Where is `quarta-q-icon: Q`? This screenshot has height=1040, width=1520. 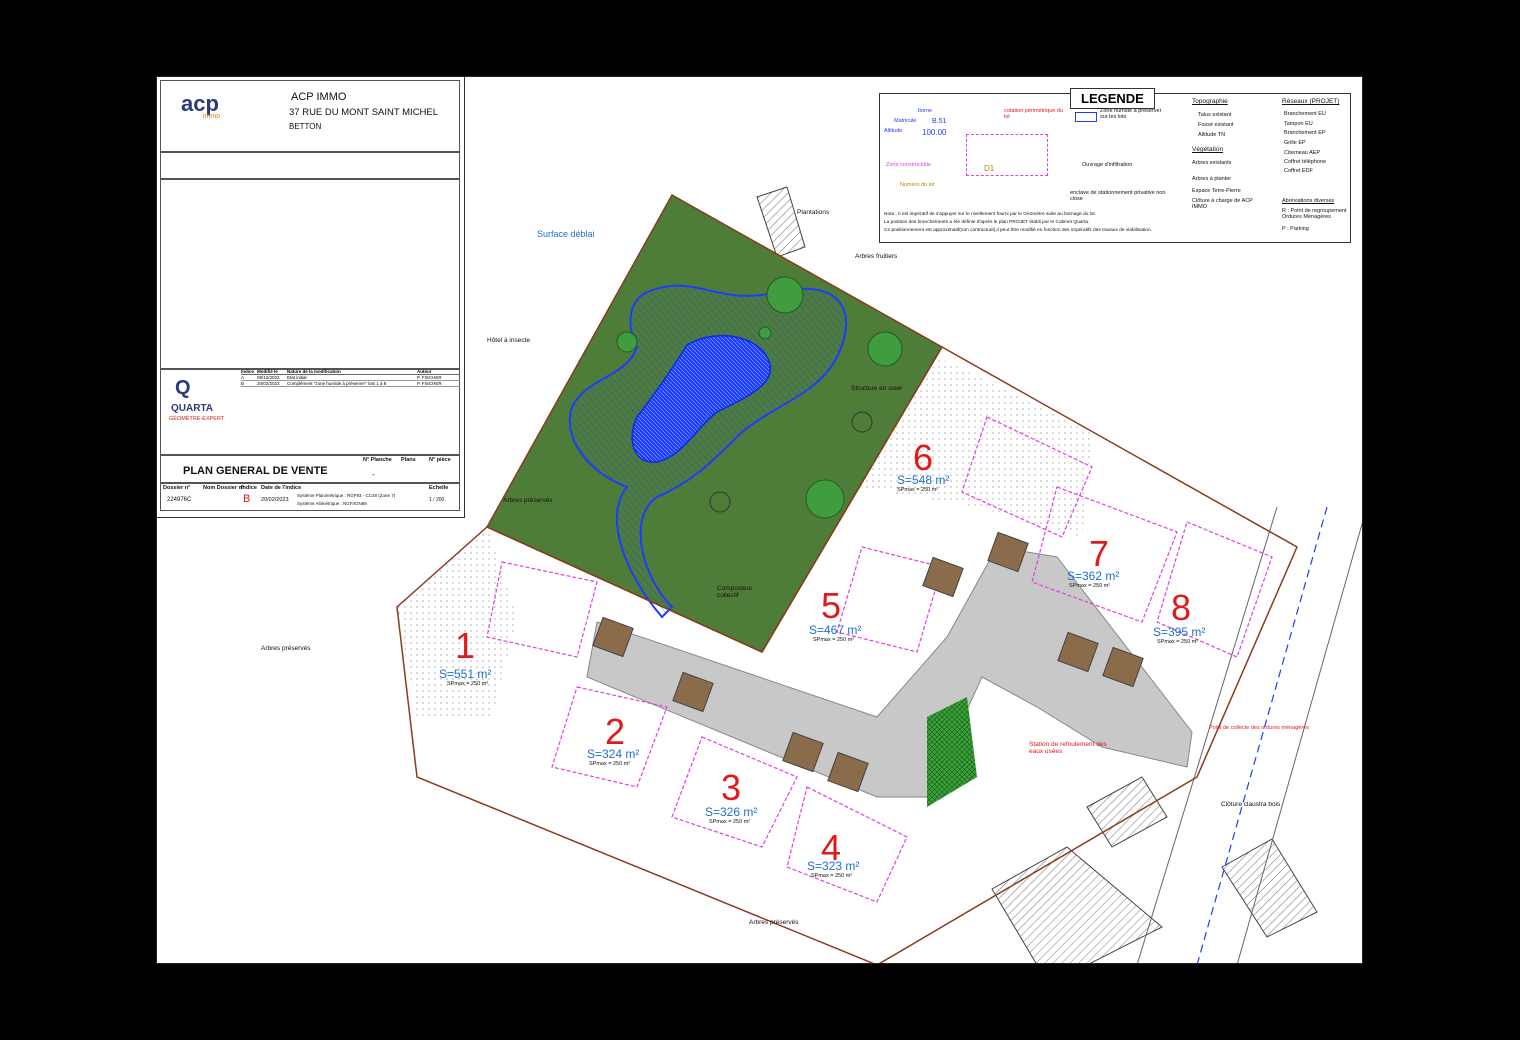 quarta-q-icon: Q is located at coordinates (183, 388).